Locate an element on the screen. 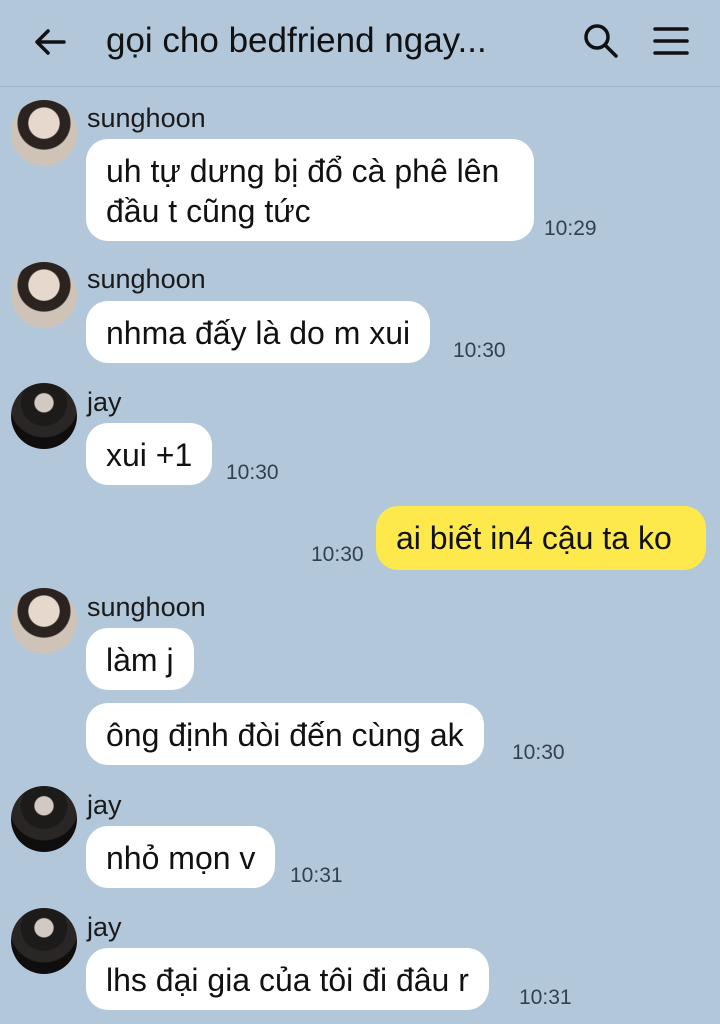 This screenshot has width=720, height=1024. search-icon is located at coordinates (601, 41).